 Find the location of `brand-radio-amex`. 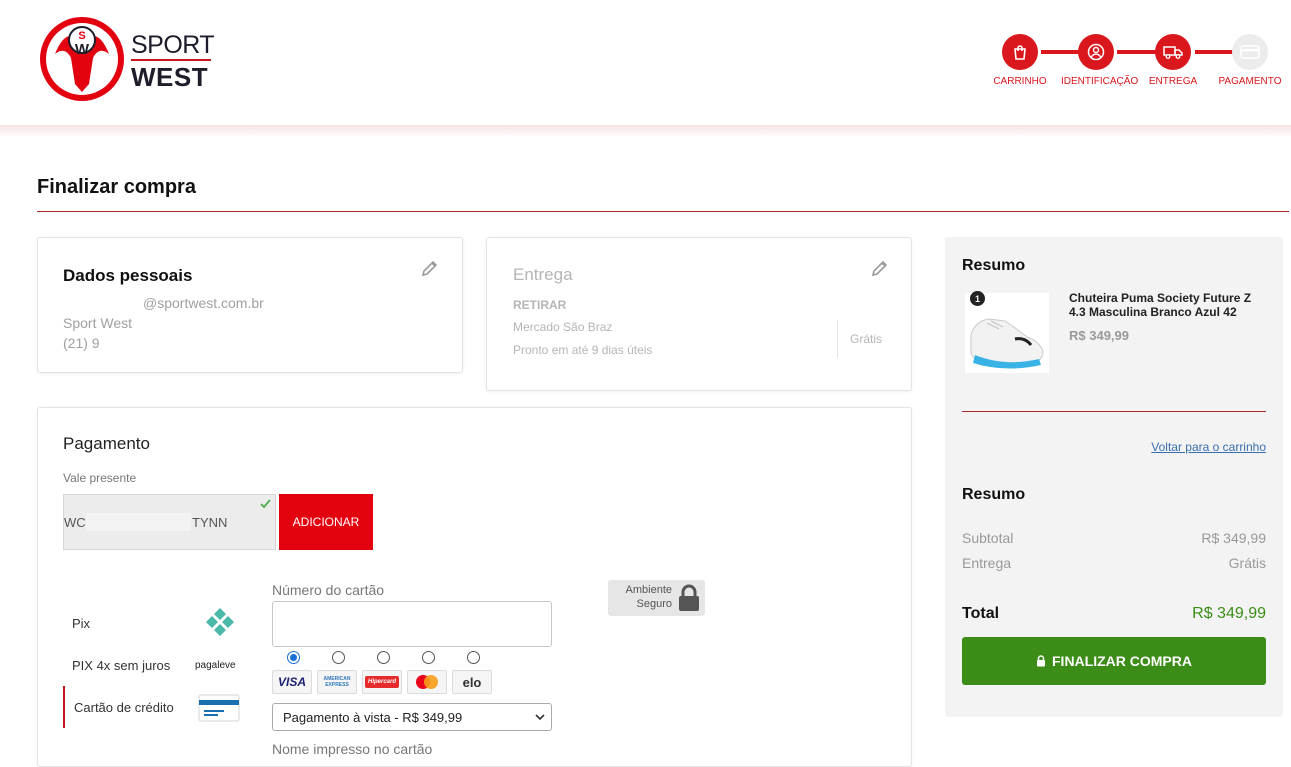

brand-radio-amex is located at coordinates (338, 657).